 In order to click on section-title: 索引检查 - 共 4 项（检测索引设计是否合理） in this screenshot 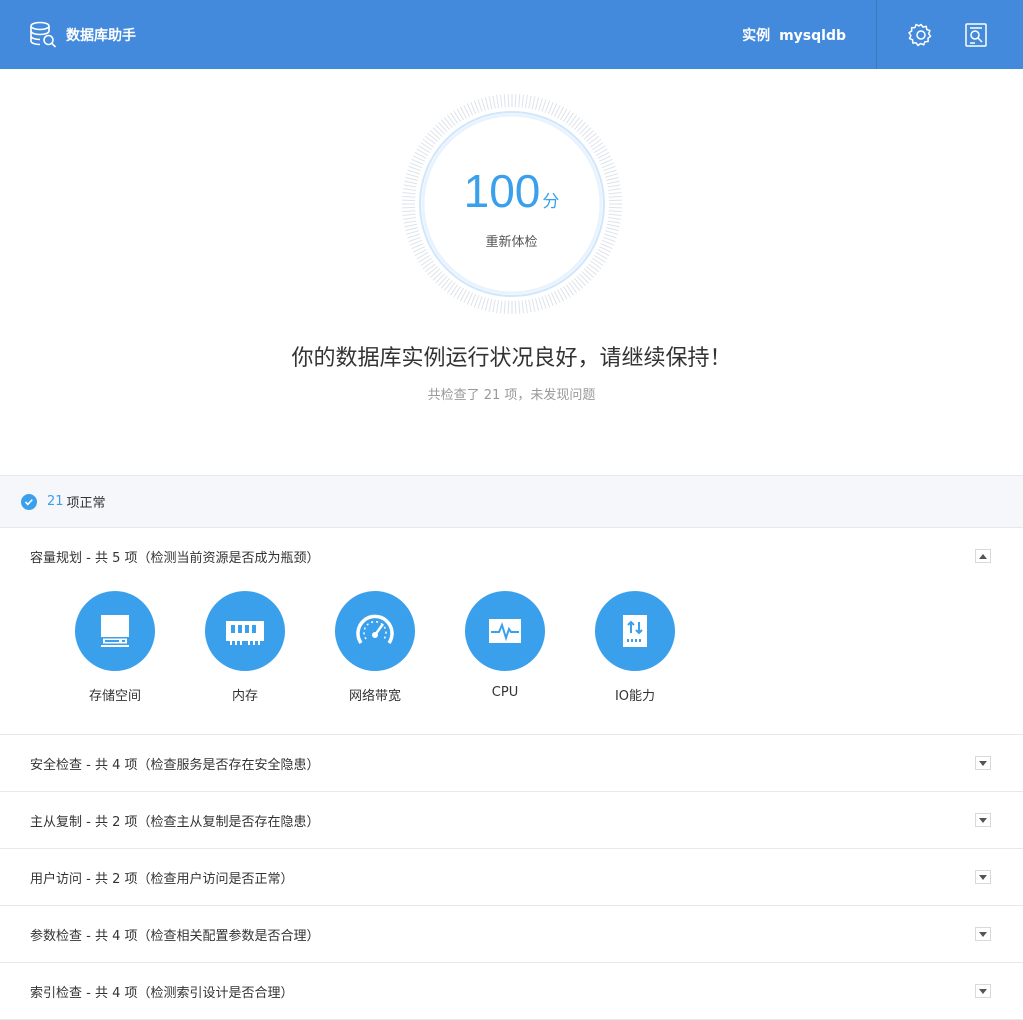, I will do `click(502, 991)`.